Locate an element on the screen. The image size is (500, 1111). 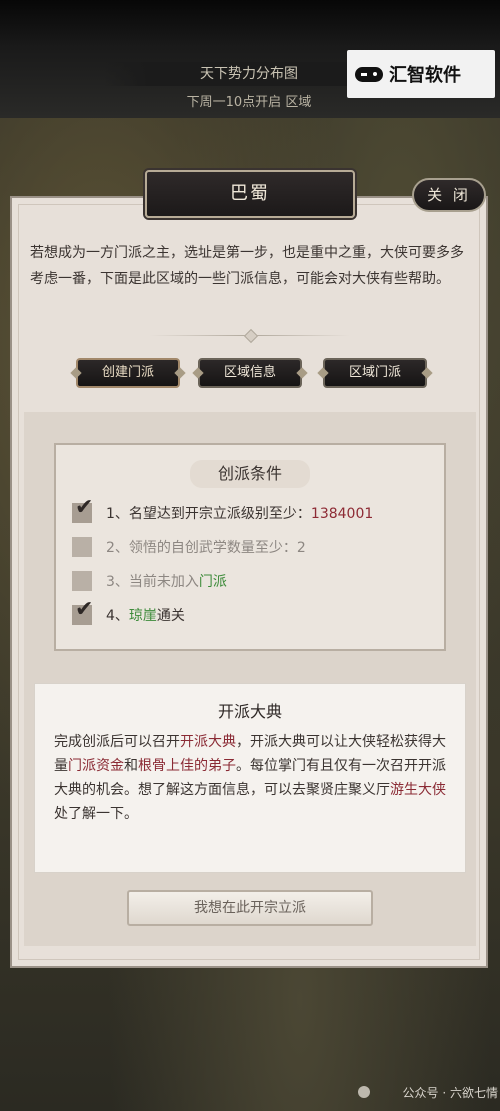
tab-label: 创建门派 is located at coordinates (127, 372).